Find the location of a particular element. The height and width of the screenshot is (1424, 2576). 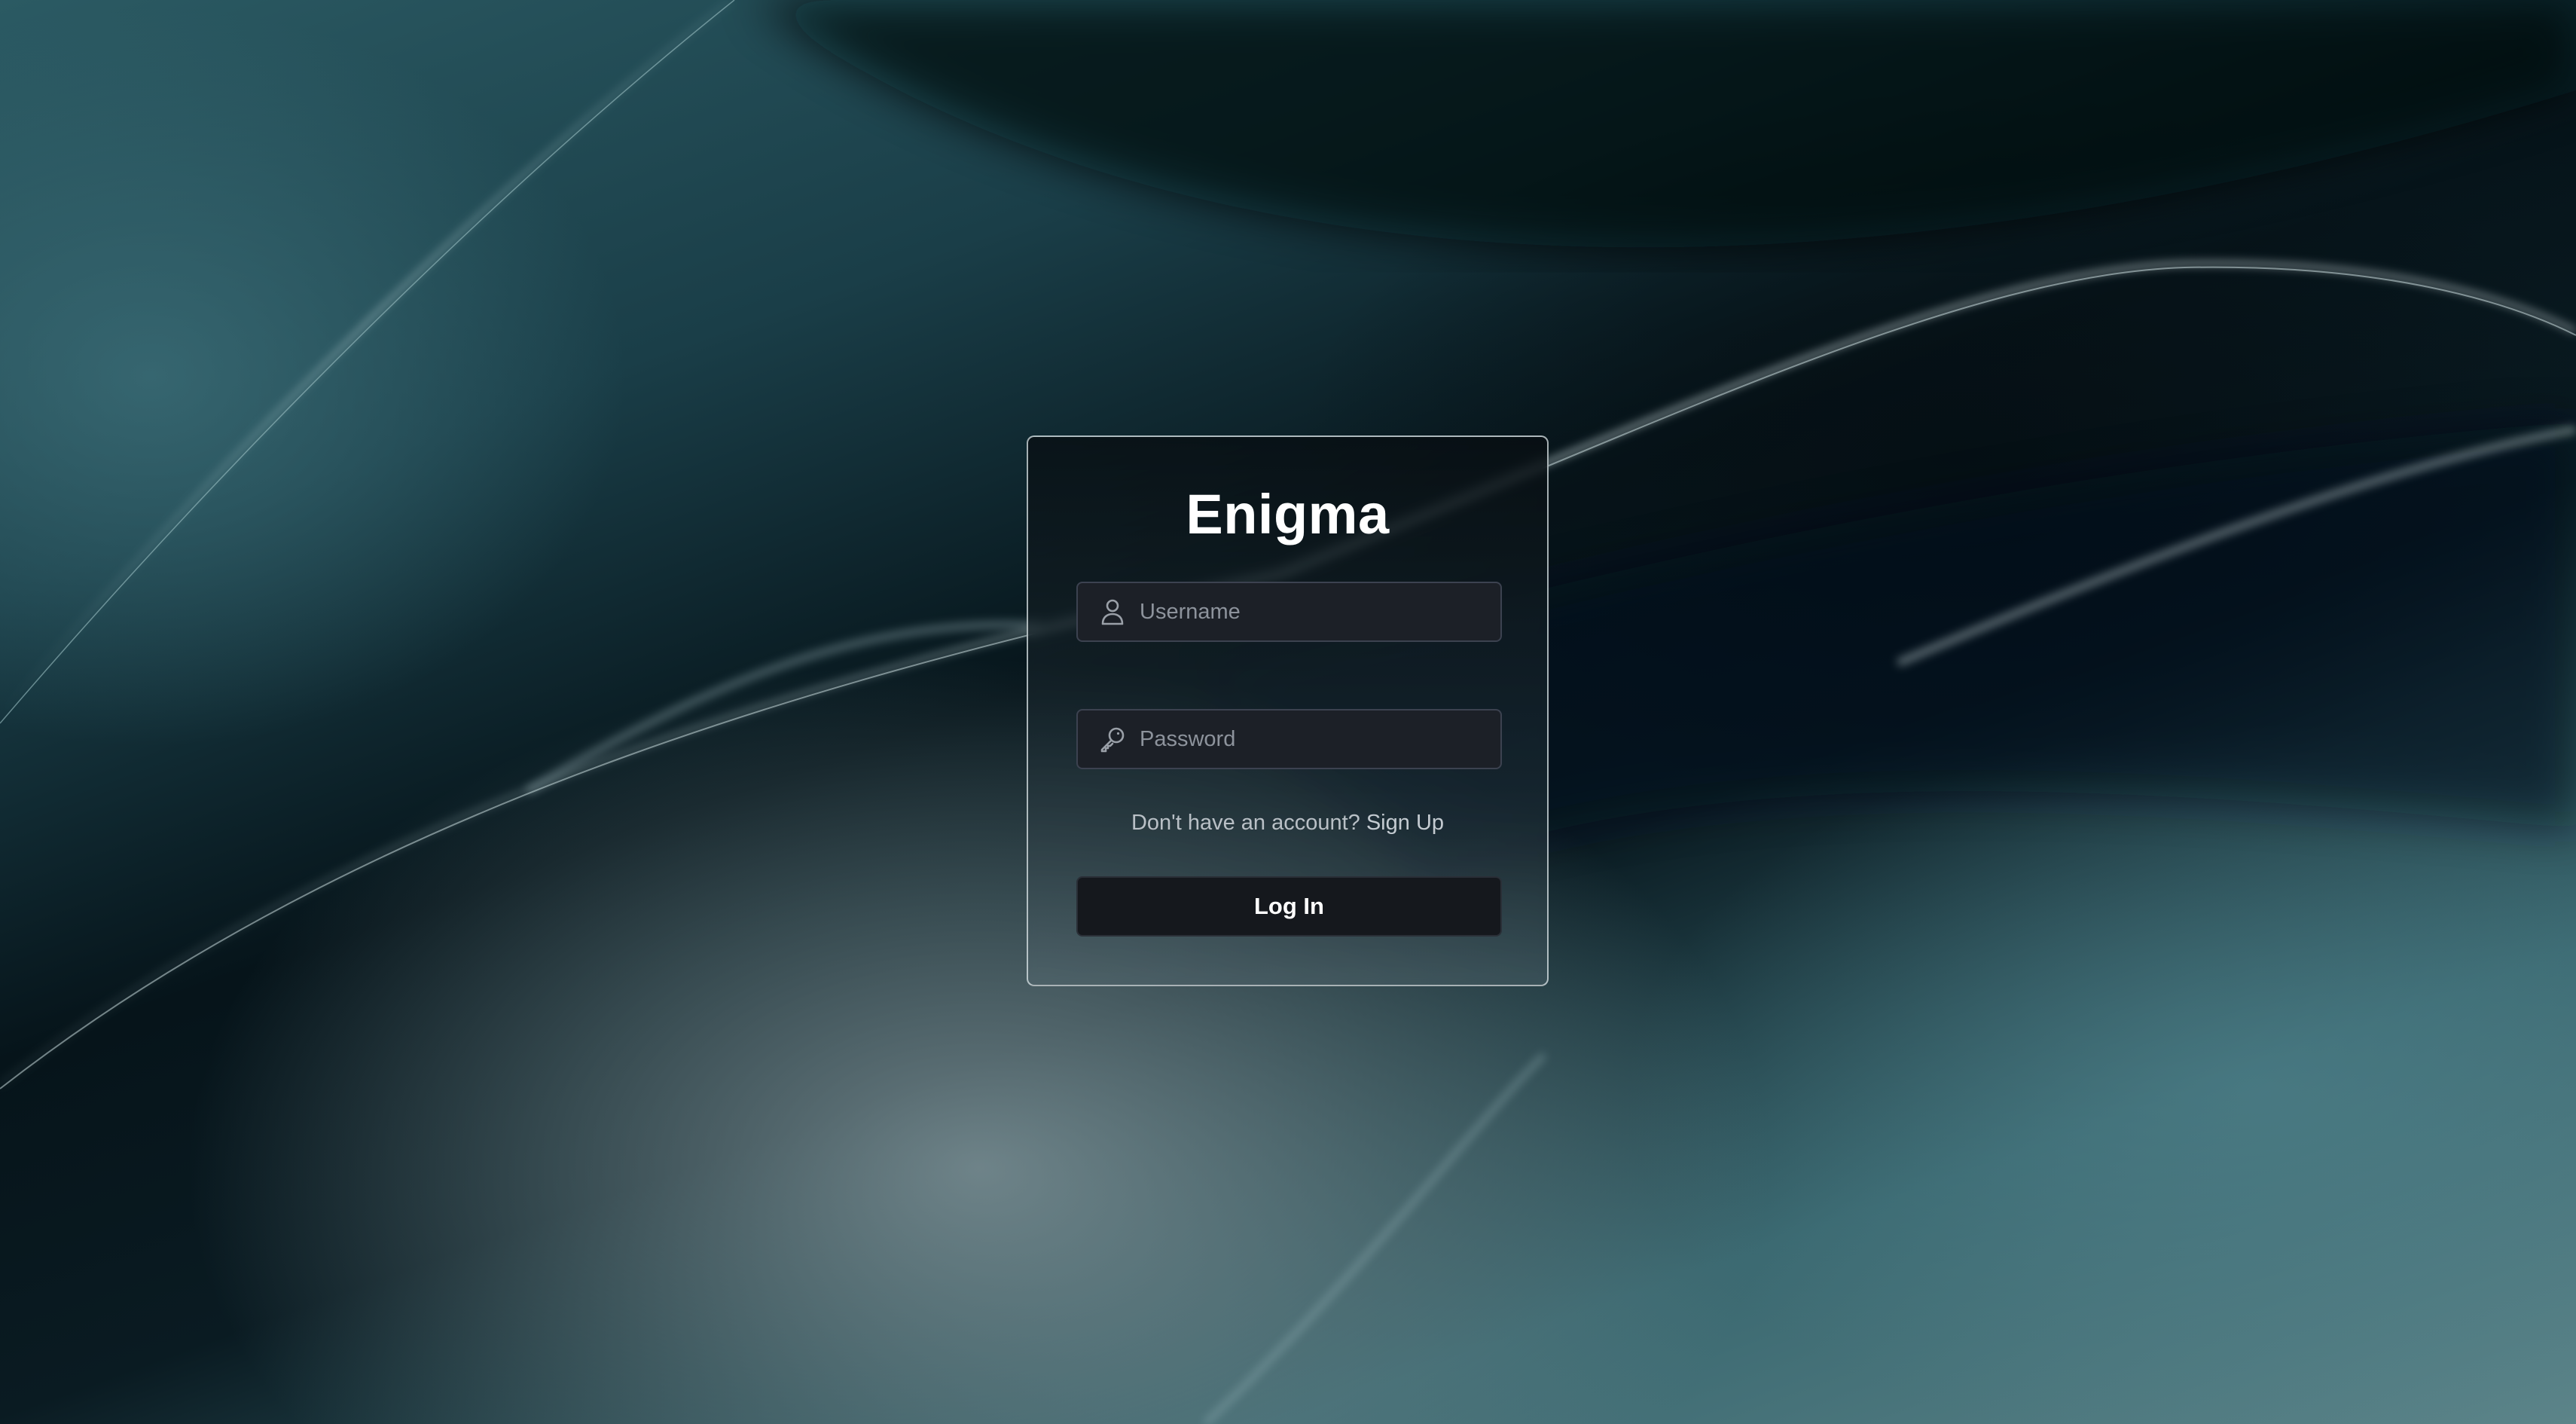

signup-prompt-text: Don't have an account? is located at coordinates (1246, 823).